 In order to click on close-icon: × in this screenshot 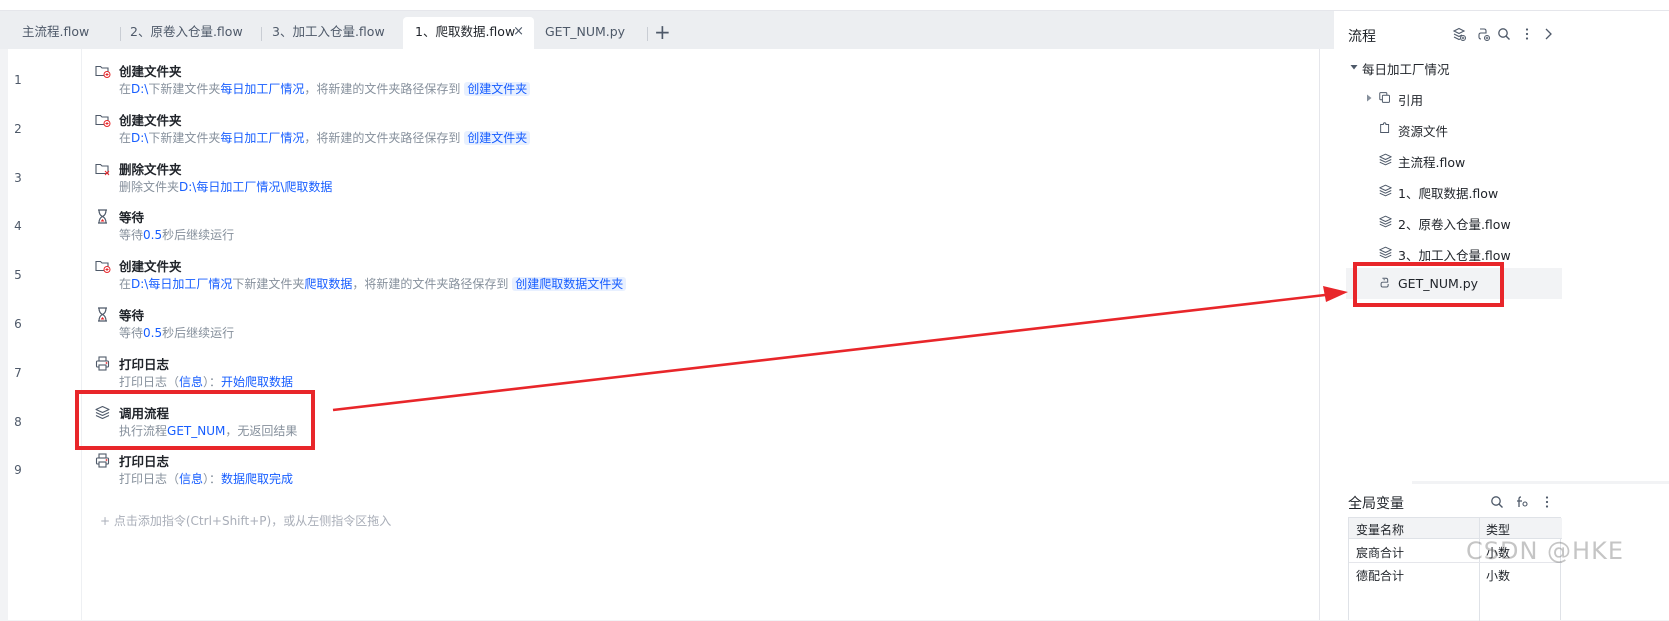, I will do `click(518, 32)`.